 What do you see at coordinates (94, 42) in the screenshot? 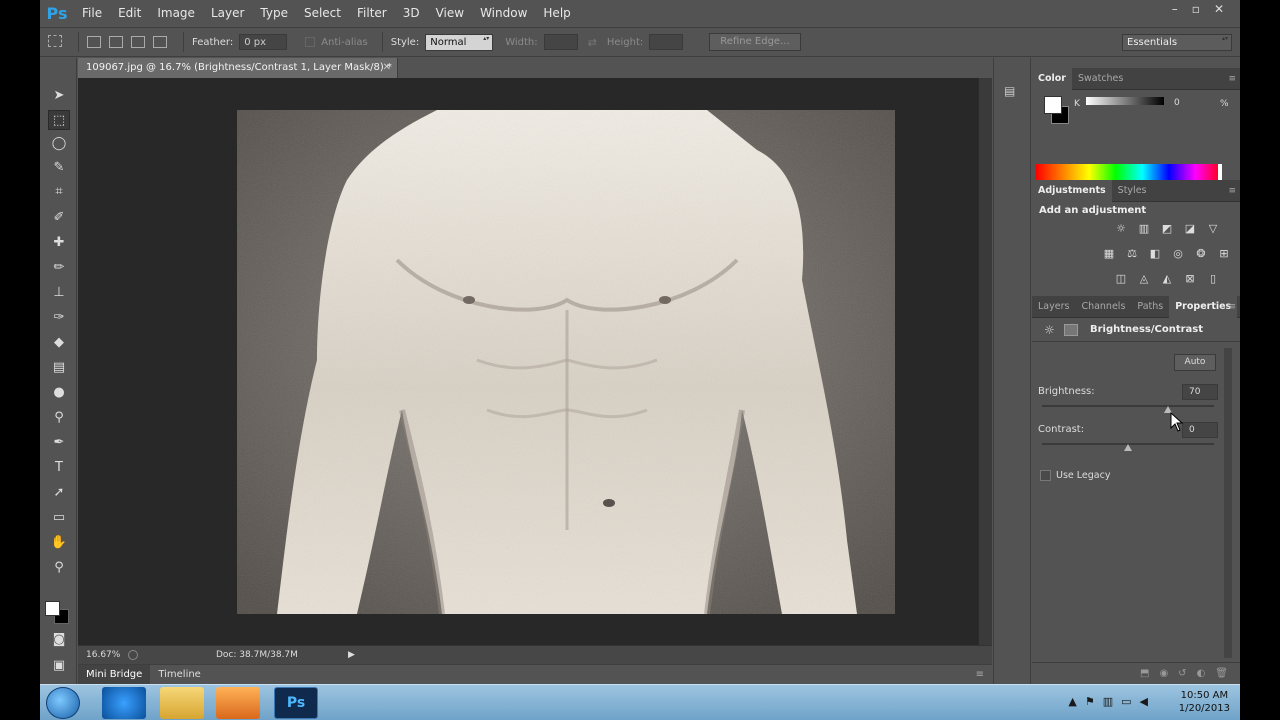
I see `new-selection-icon` at bounding box center [94, 42].